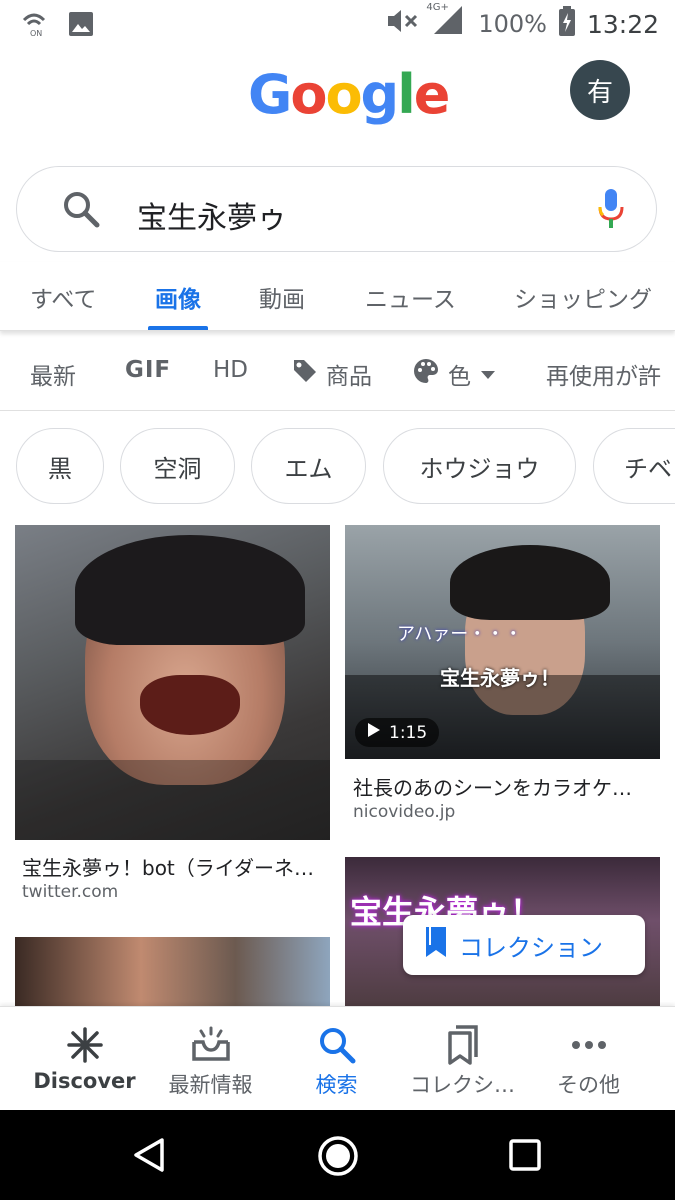 Image resolution: width=675 pixels, height=1200 pixels. Describe the element at coordinates (332, 374) in the screenshot. I see `filter-products: 商品` at that location.